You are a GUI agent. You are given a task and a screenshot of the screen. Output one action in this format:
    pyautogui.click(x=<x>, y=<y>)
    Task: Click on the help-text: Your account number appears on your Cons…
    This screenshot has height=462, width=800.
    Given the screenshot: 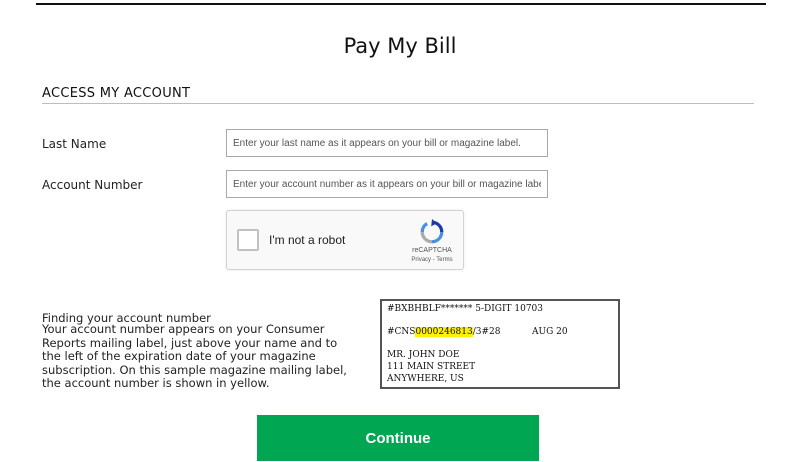 What is the action you would take?
    pyautogui.click(x=194, y=356)
    